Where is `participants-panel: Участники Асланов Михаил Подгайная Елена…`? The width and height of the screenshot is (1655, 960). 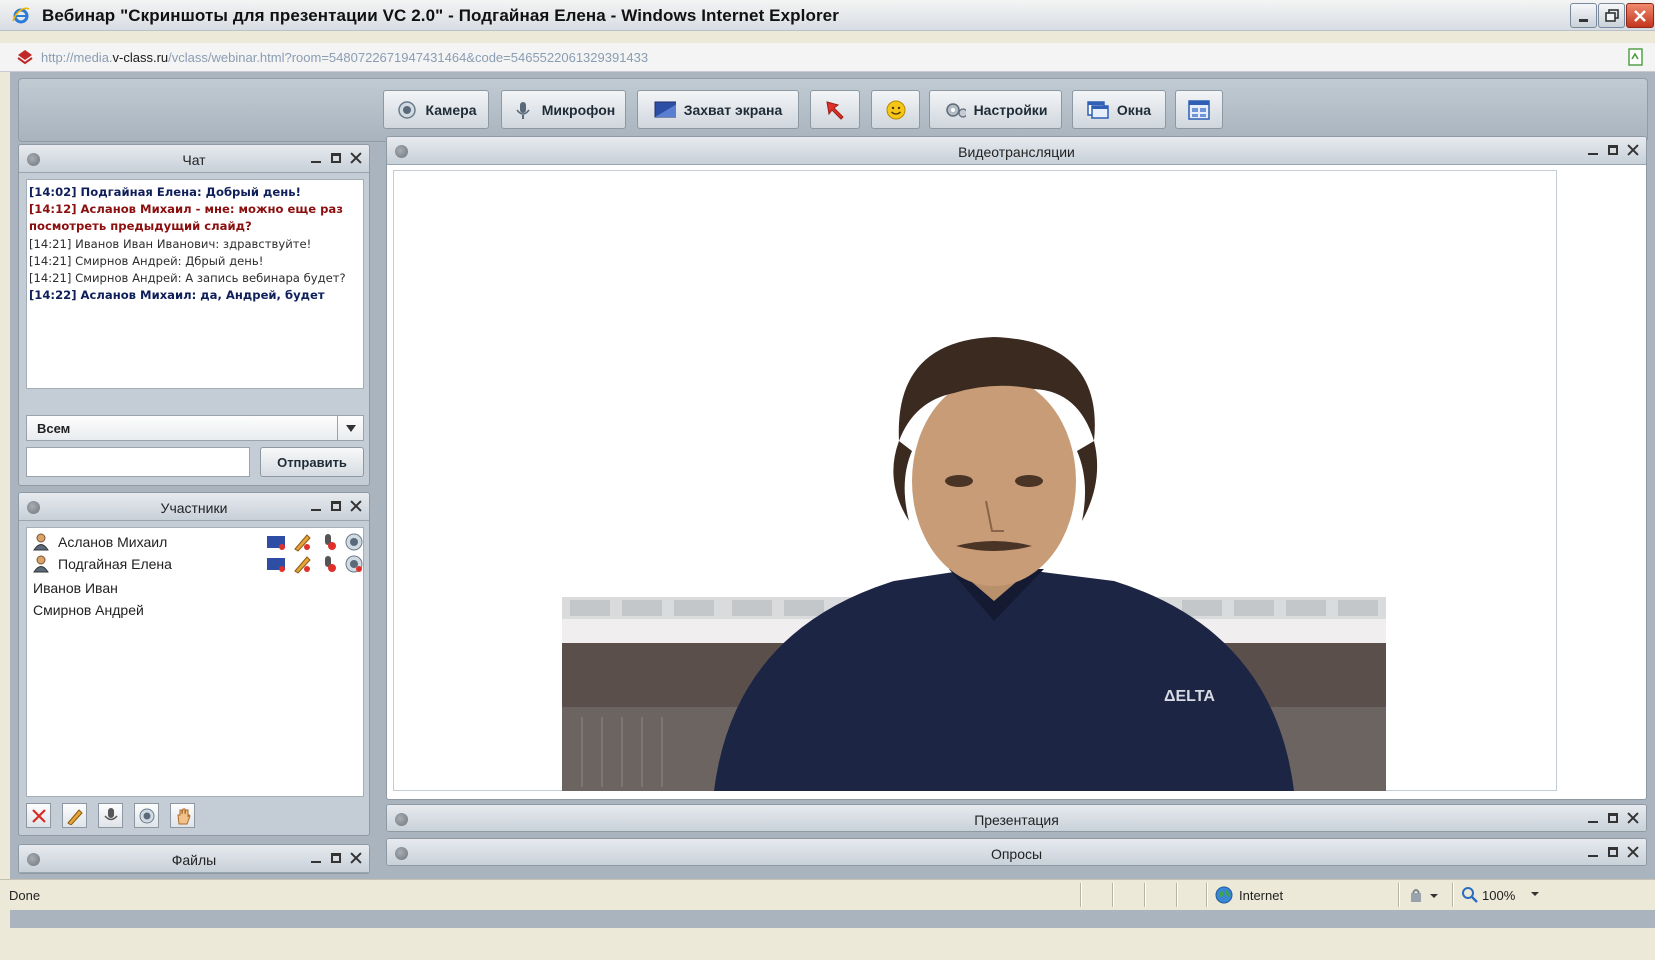
participants-panel: Участники Асланов Михаил Подгайная Елена… is located at coordinates (194, 664).